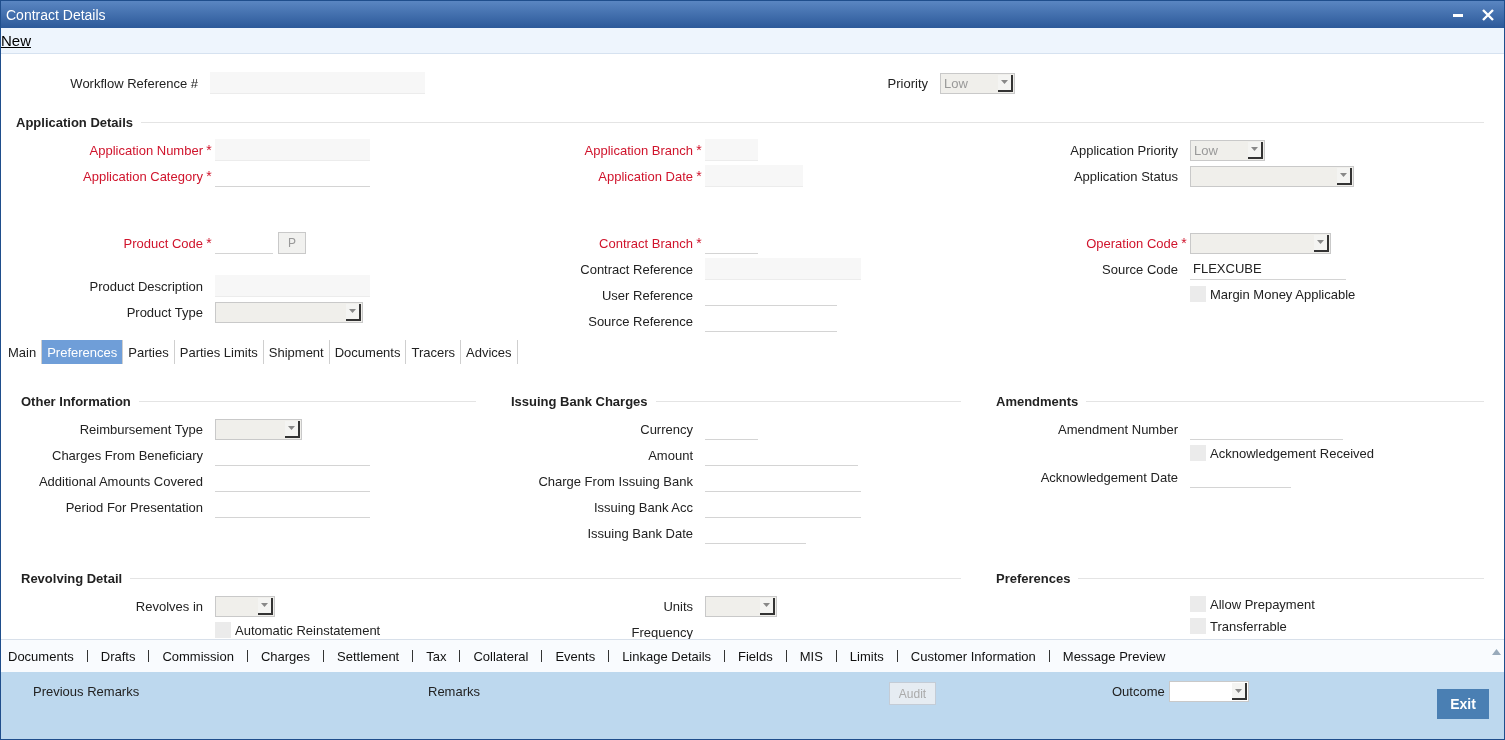 The height and width of the screenshot is (740, 1505). I want to click on field-label: Product Code, so click(162, 243).